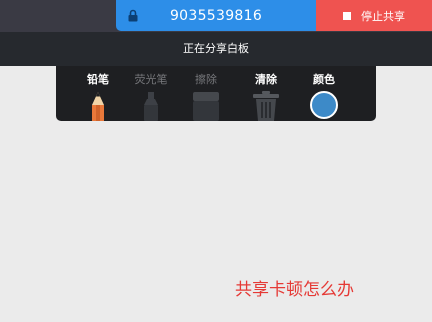 This screenshot has height=322, width=432. Describe the element at coordinates (324, 79) in the screenshot. I see `tool-color-label: 颜色` at that location.